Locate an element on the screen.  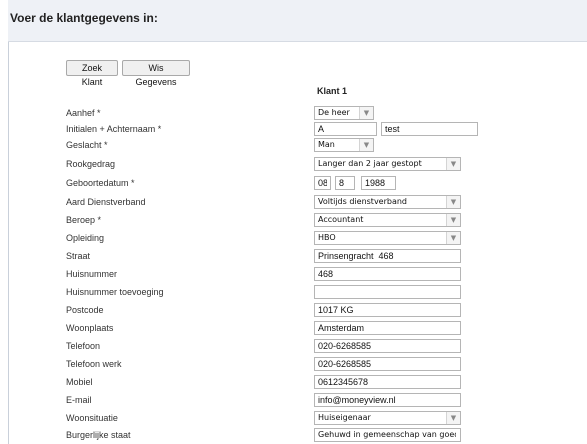
label-burgerlijke-staat: Burgerlijke staat is located at coordinates (98, 435).